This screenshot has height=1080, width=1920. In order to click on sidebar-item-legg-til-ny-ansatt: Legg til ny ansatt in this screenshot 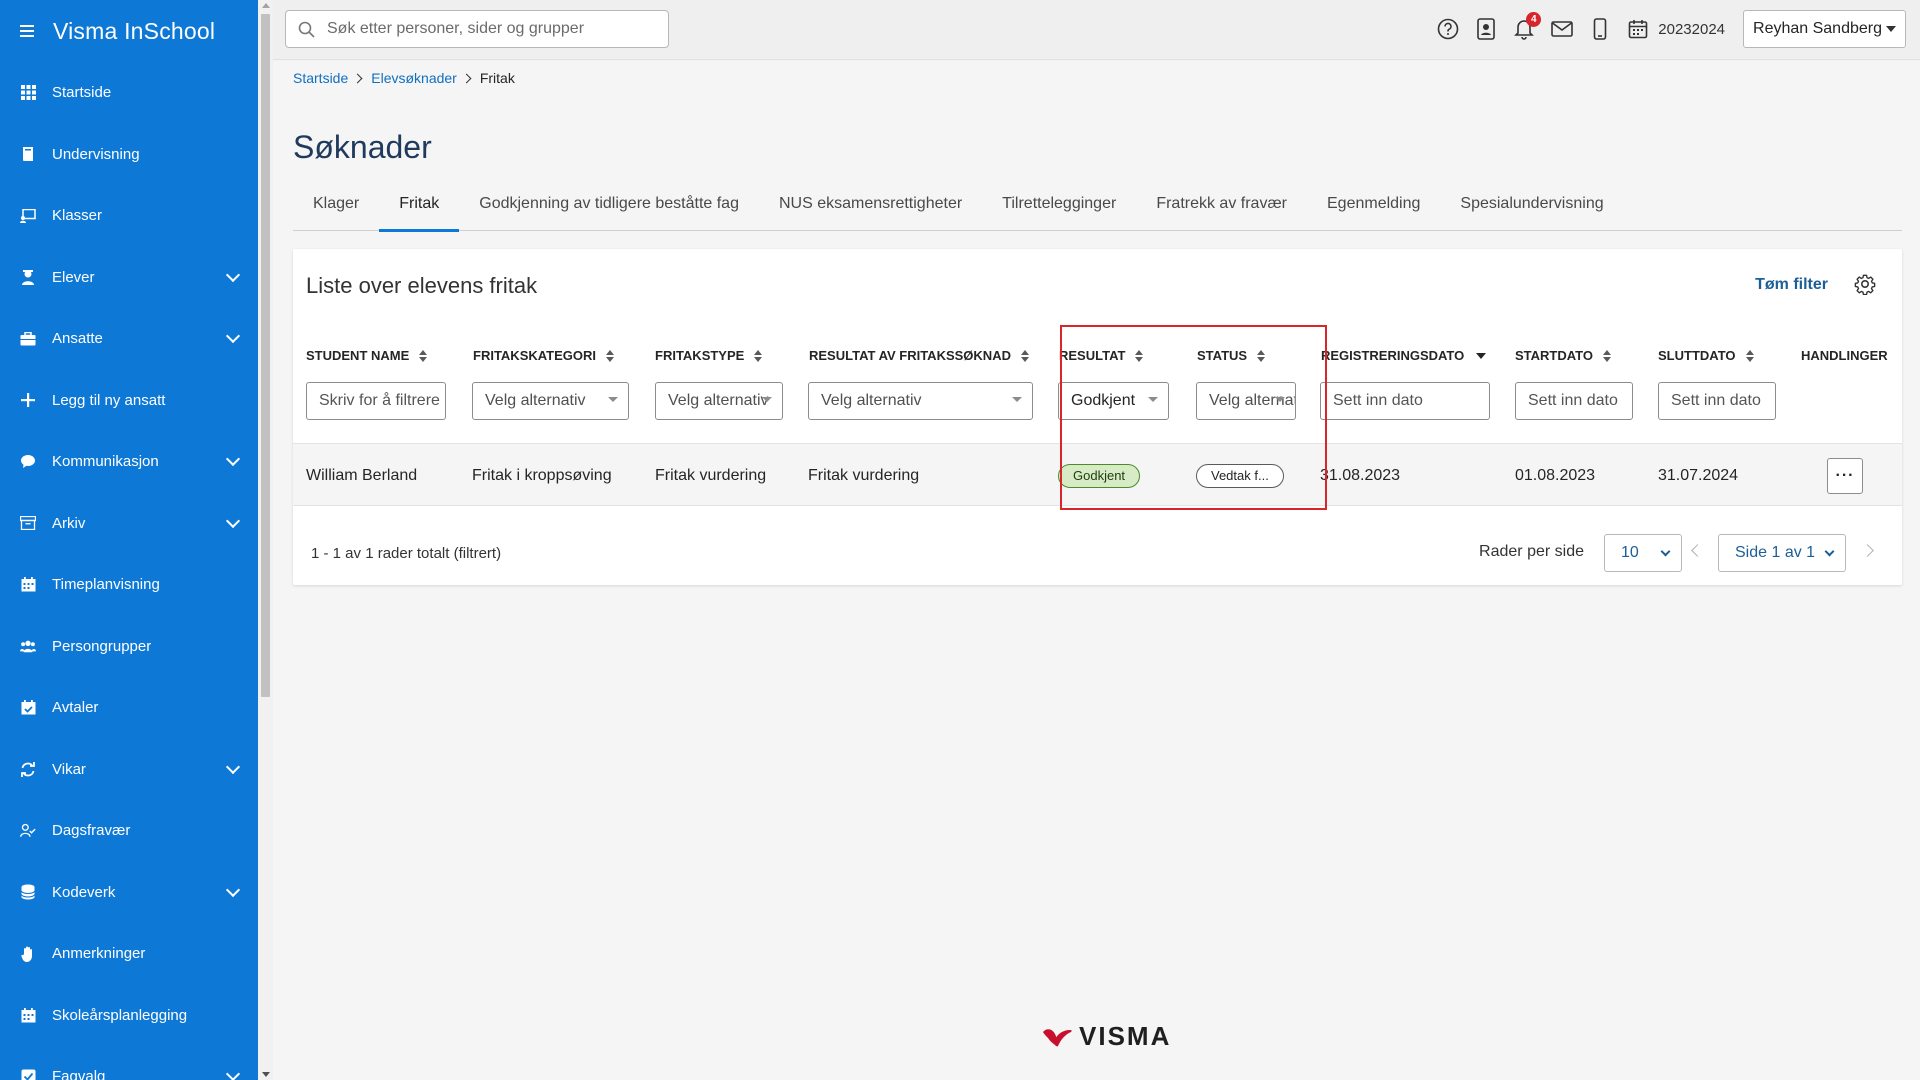, I will do `click(129, 401)`.